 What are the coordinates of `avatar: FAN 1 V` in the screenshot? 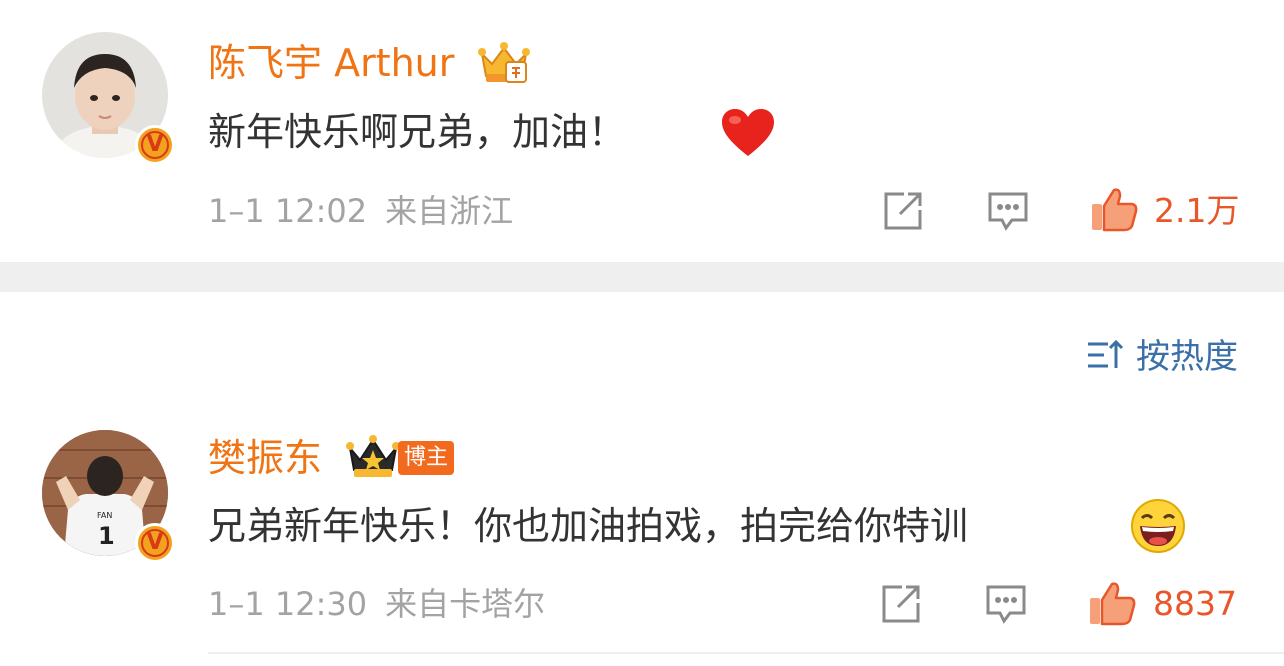 It's located at (108, 496).